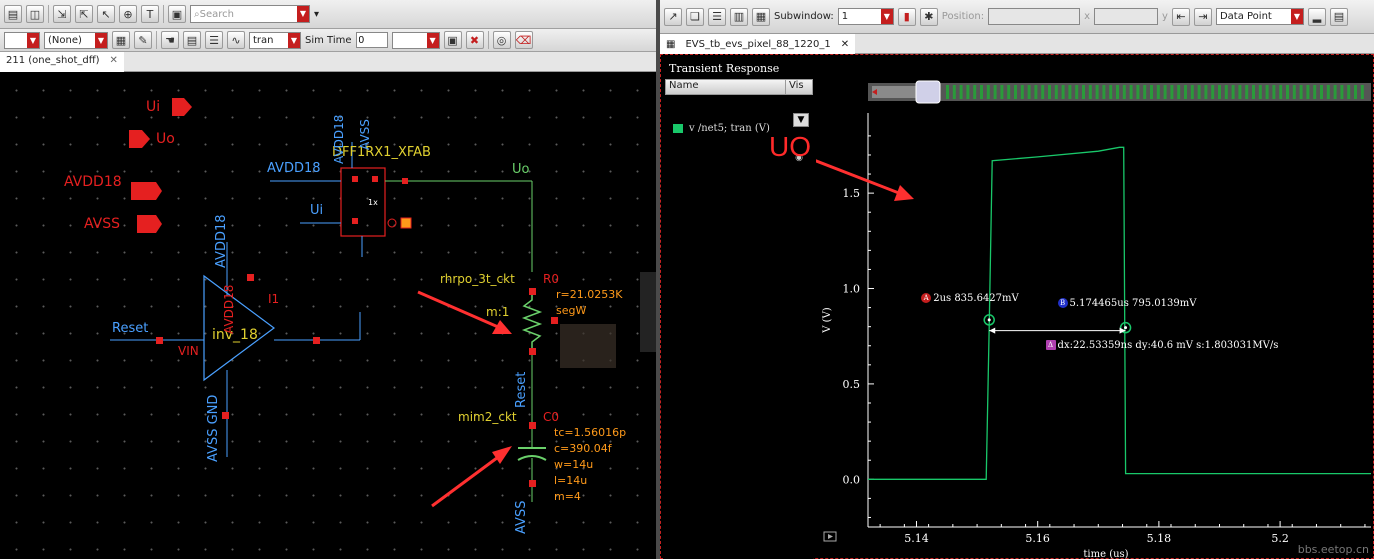 Image resolution: width=1374 pixels, height=559 pixels. What do you see at coordinates (588, 346) in the screenshot?
I see `mosaic-blur` at bounding box center [588, 346].